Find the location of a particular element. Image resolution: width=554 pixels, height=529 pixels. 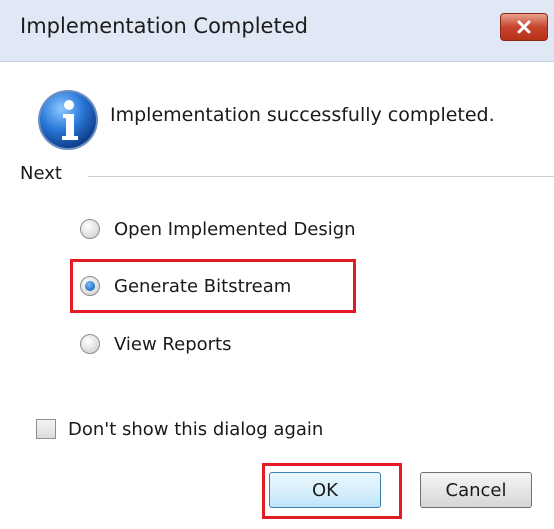

option-view-reports: View Reports is located at coordinates (155, 344).